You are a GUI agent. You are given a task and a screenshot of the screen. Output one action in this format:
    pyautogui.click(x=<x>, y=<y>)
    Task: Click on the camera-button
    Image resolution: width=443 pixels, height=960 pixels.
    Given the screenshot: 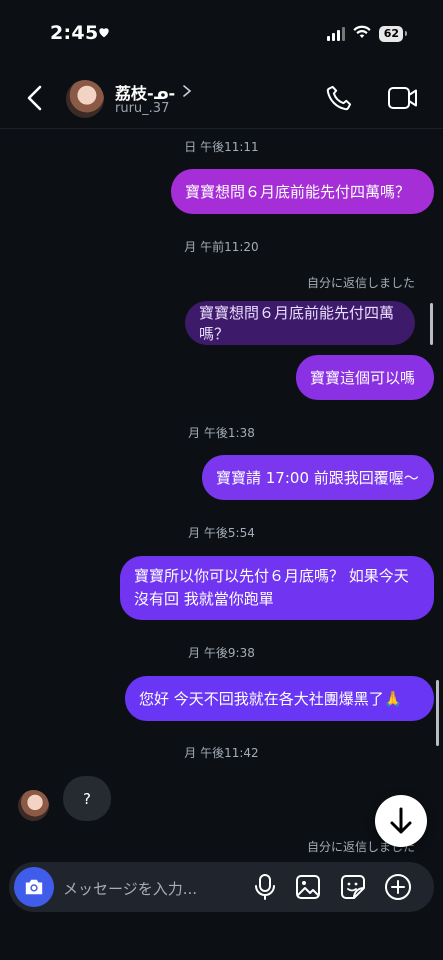 What is the action you would take?
    pyautogui.click(x=34, y=887)
    